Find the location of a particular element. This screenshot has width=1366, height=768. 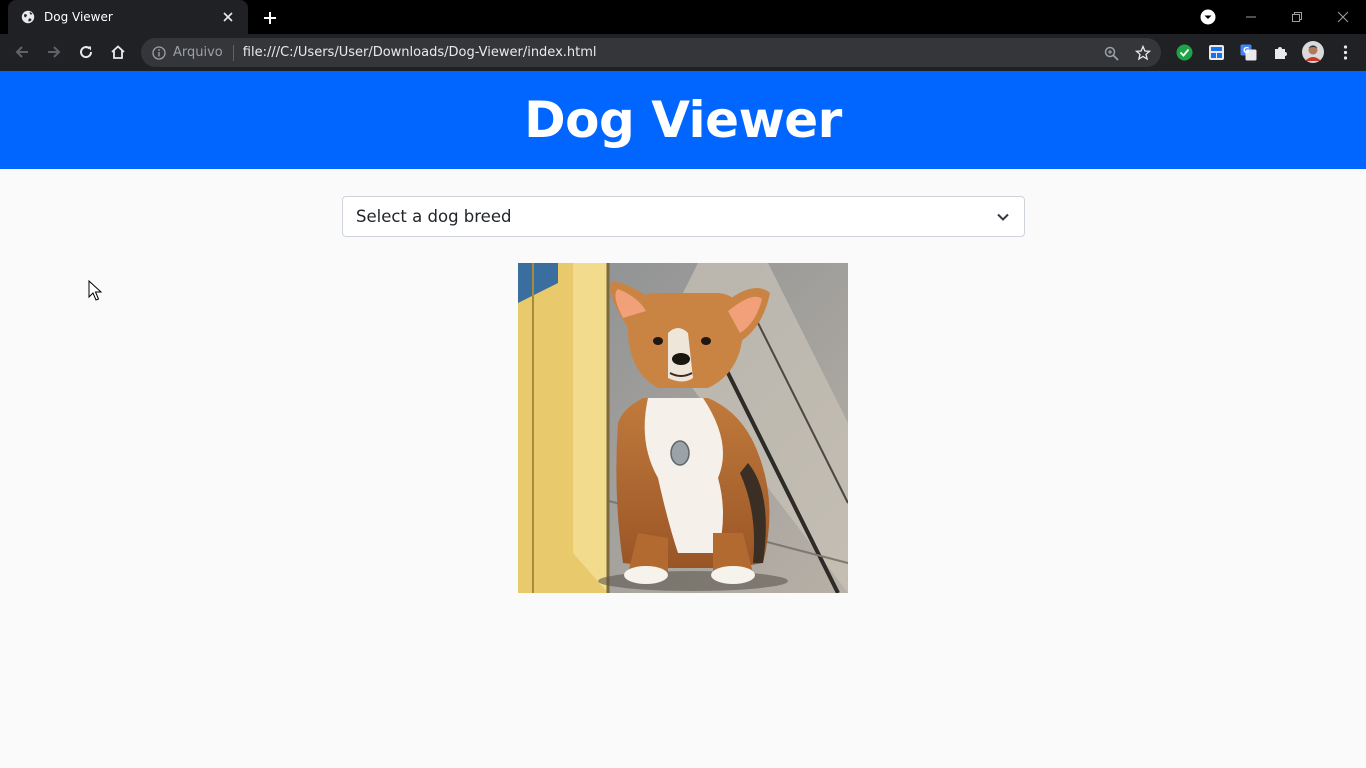

chevron-down-circle-icon is located at coordinates (1208, 17).